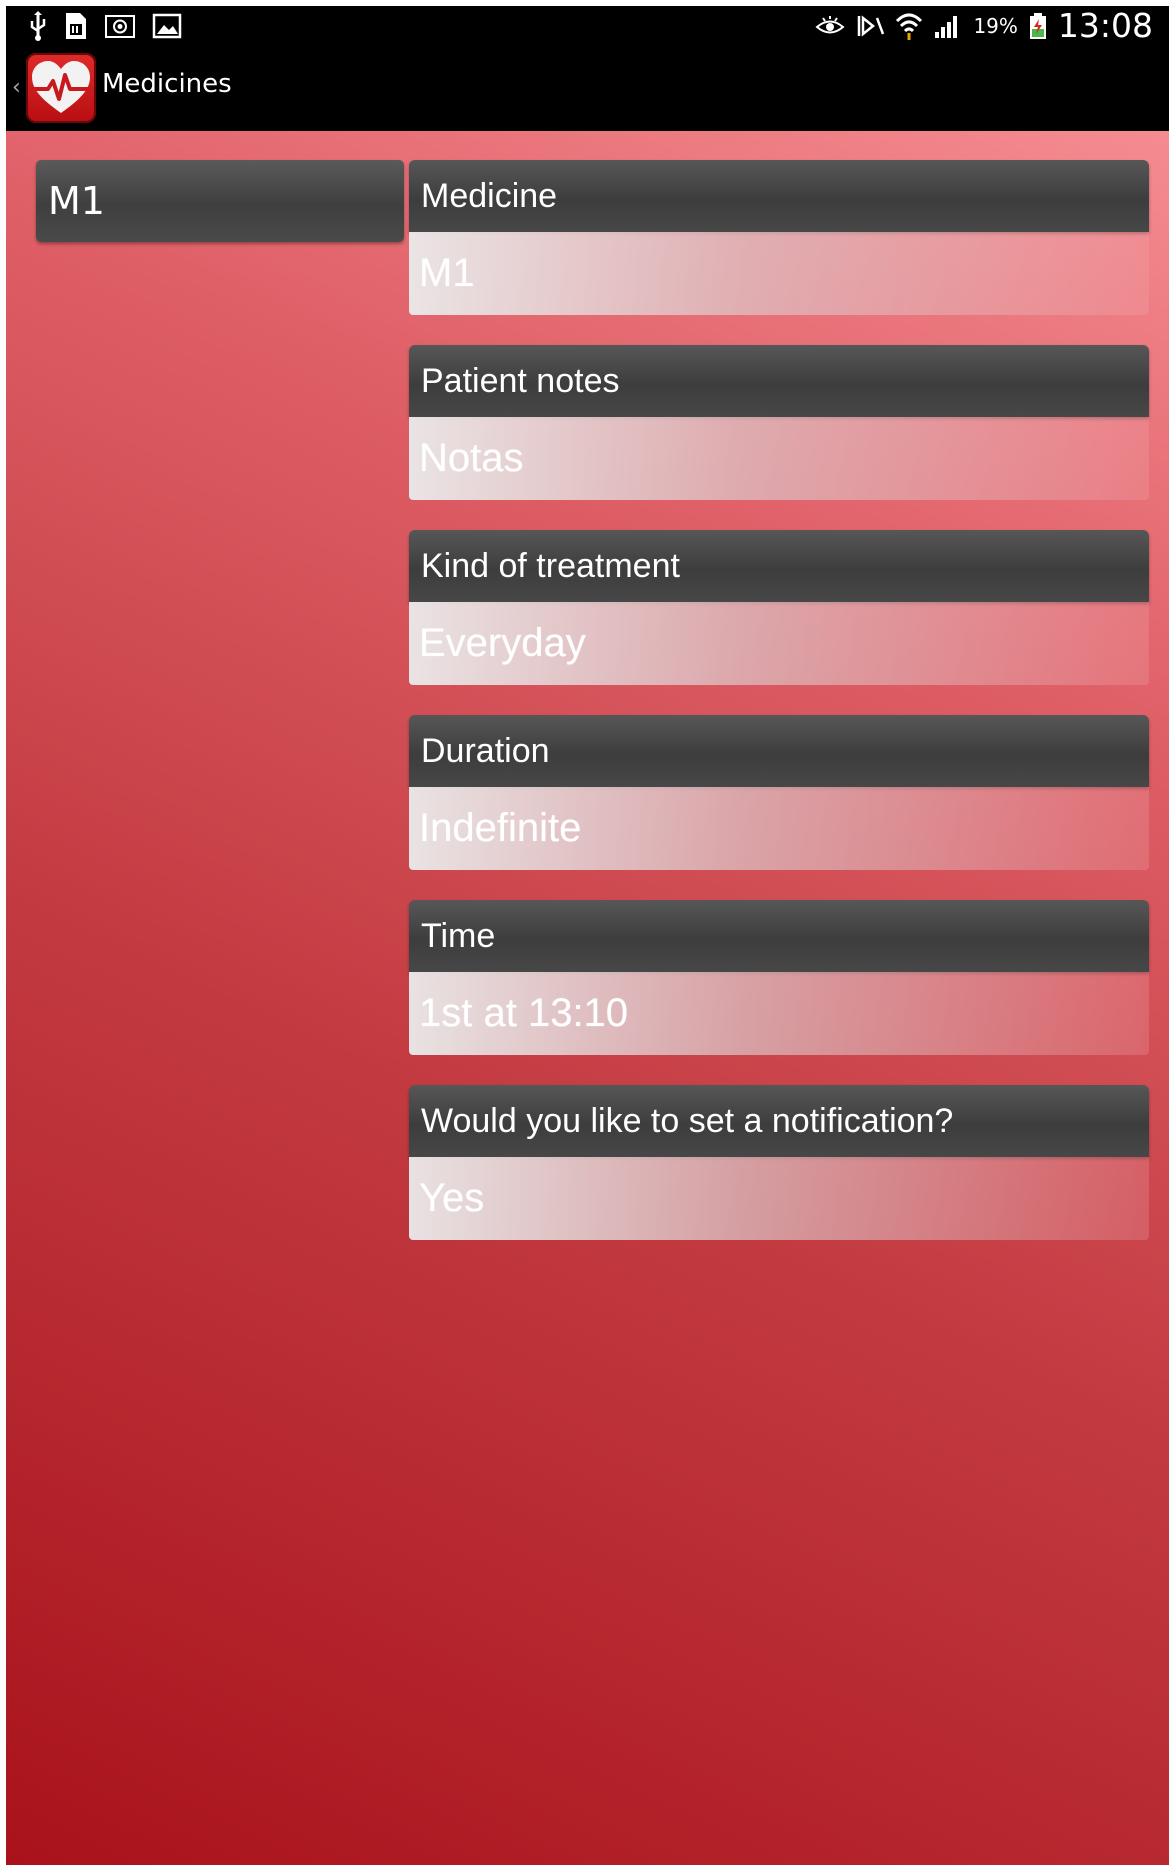 The height and width of the screenshot is (1865, 1169). I want to click on mute-icon, so click(870, 26).